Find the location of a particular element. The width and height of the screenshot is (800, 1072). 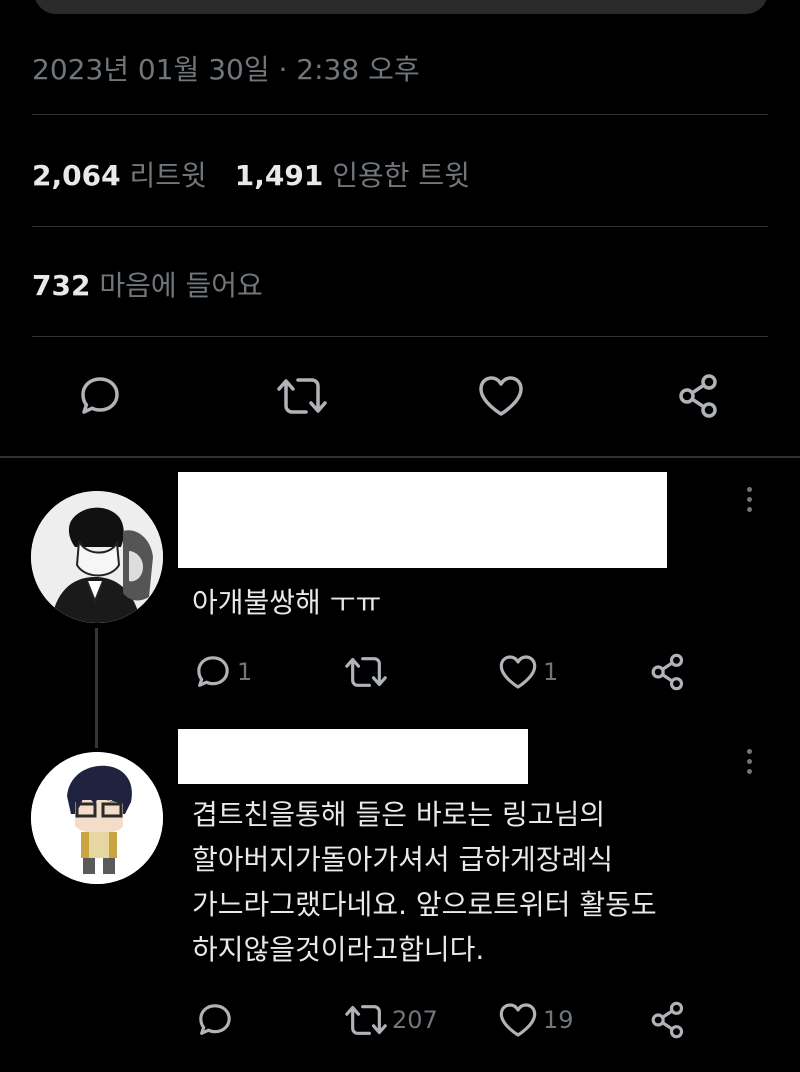

like-button is located at coordinates (501, 396).